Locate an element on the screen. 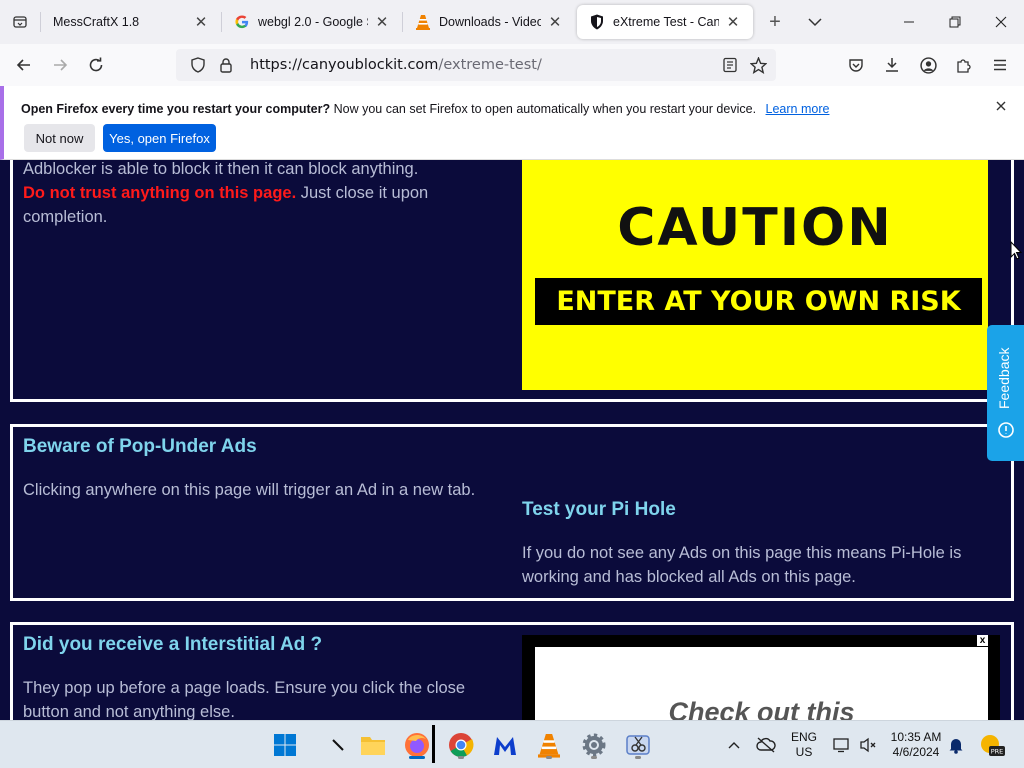 The height and width of the screenshot is (768, 1024). minimize-button is located at coordinates (909, 22).